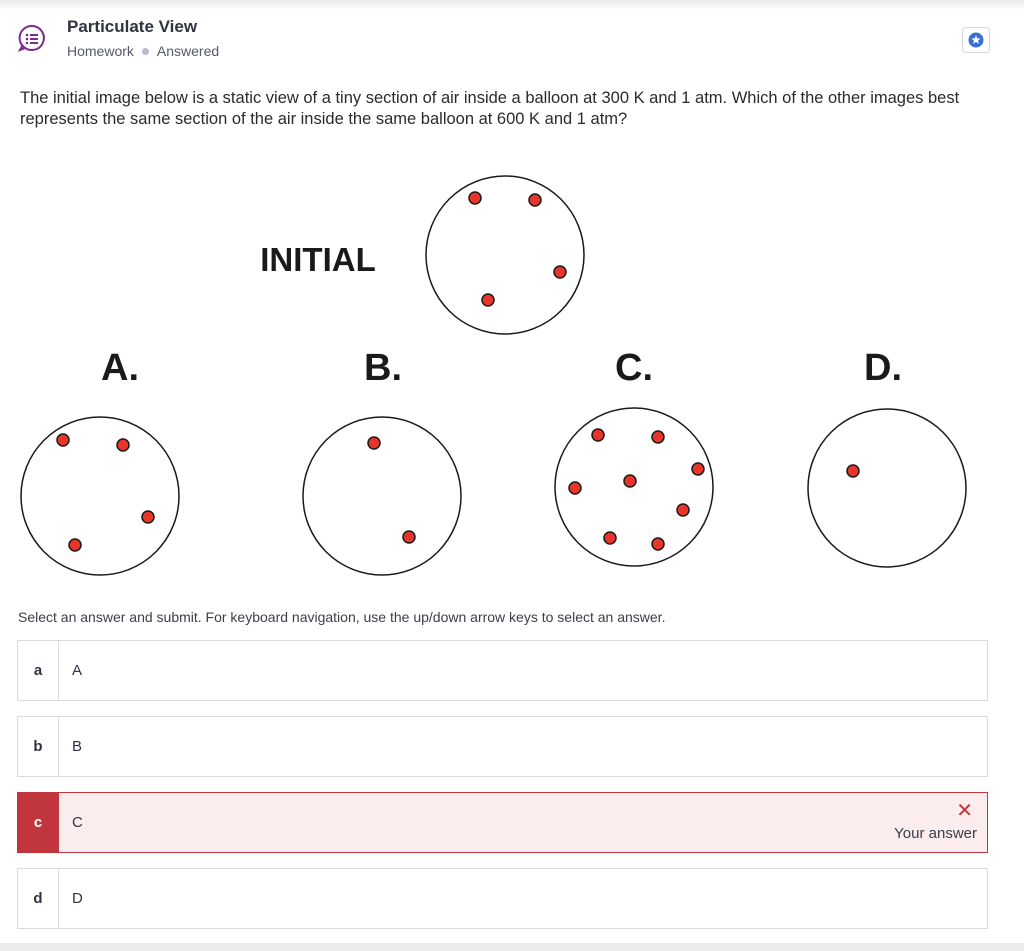  Describe the element at coordinates (964, 811) in the screenshot. I see `close-icon: ✕` at that location.